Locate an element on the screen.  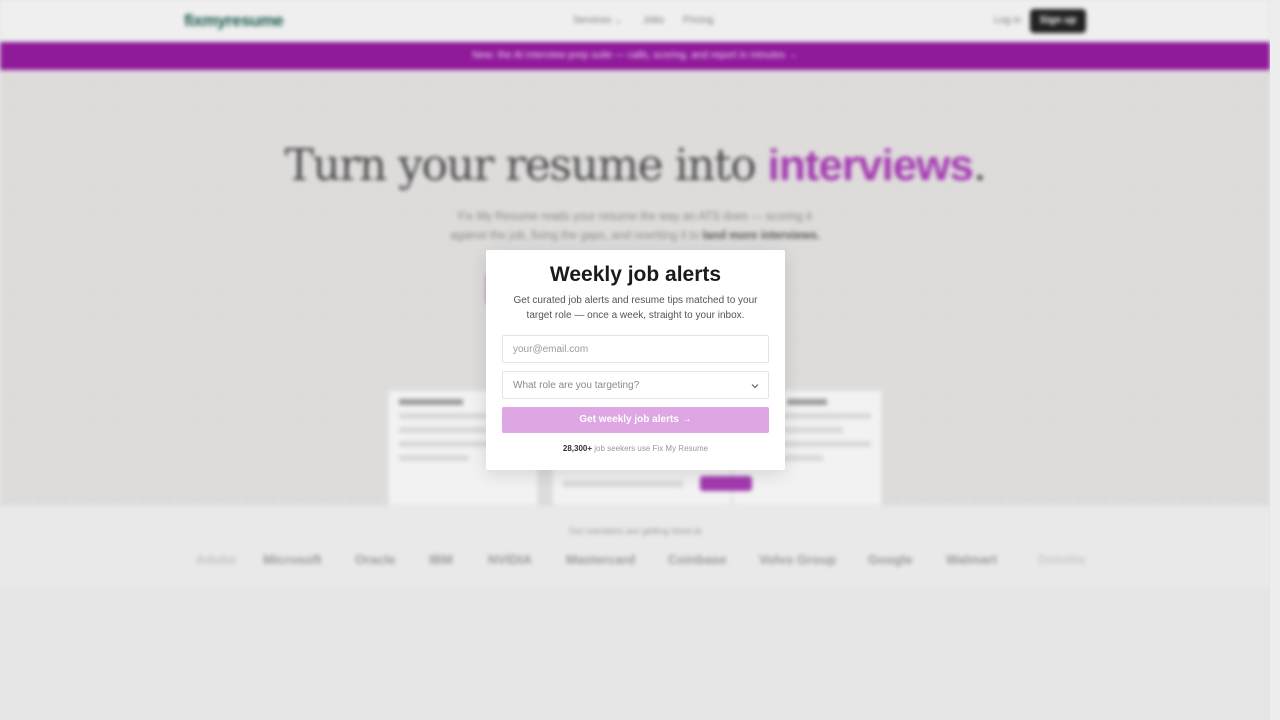
hero-title: Turn your resume into interviews. is located at coordinates (635, 165).